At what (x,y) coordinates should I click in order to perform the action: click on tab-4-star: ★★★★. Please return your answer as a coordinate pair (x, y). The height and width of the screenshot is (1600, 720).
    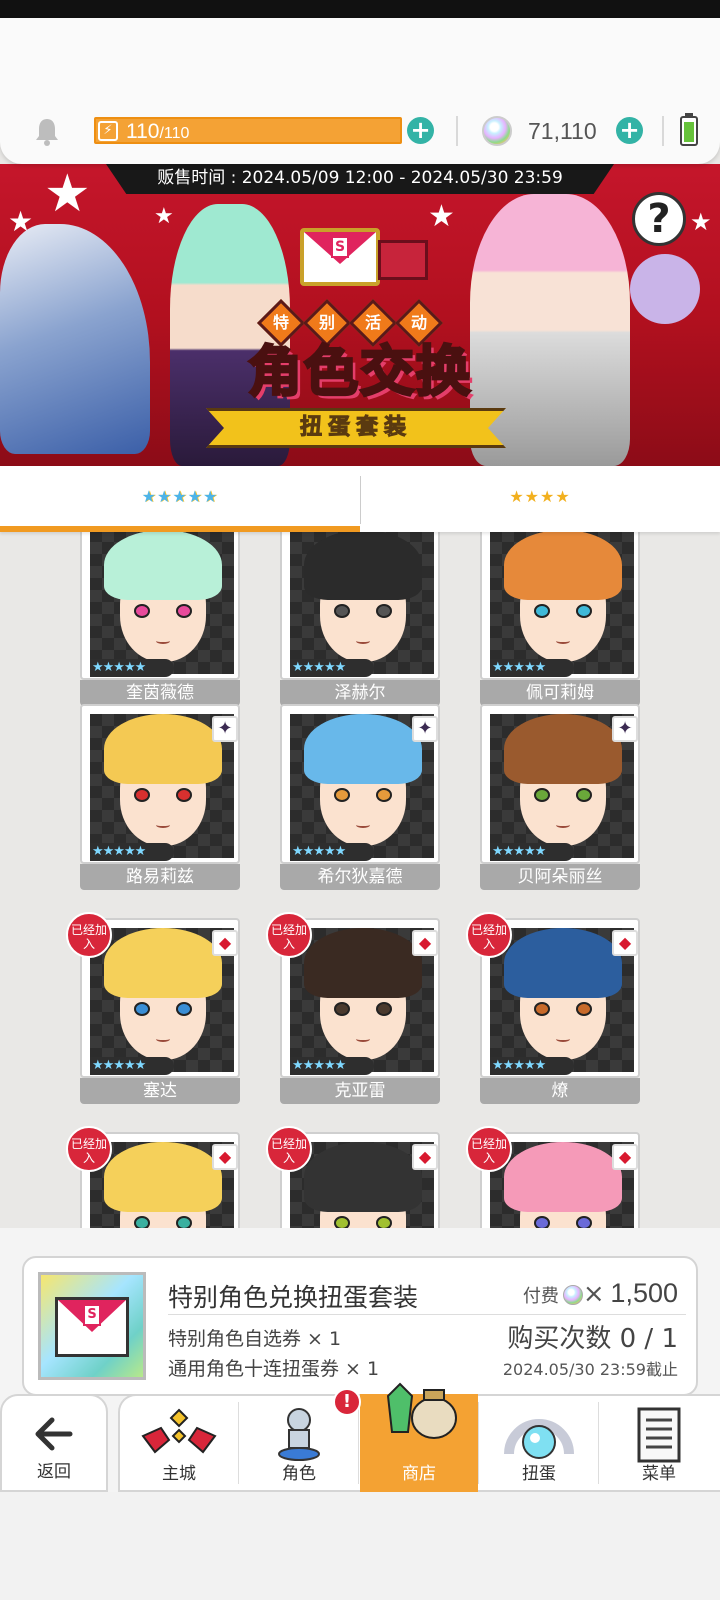
    Looking at the image, I should click on (540, 499).